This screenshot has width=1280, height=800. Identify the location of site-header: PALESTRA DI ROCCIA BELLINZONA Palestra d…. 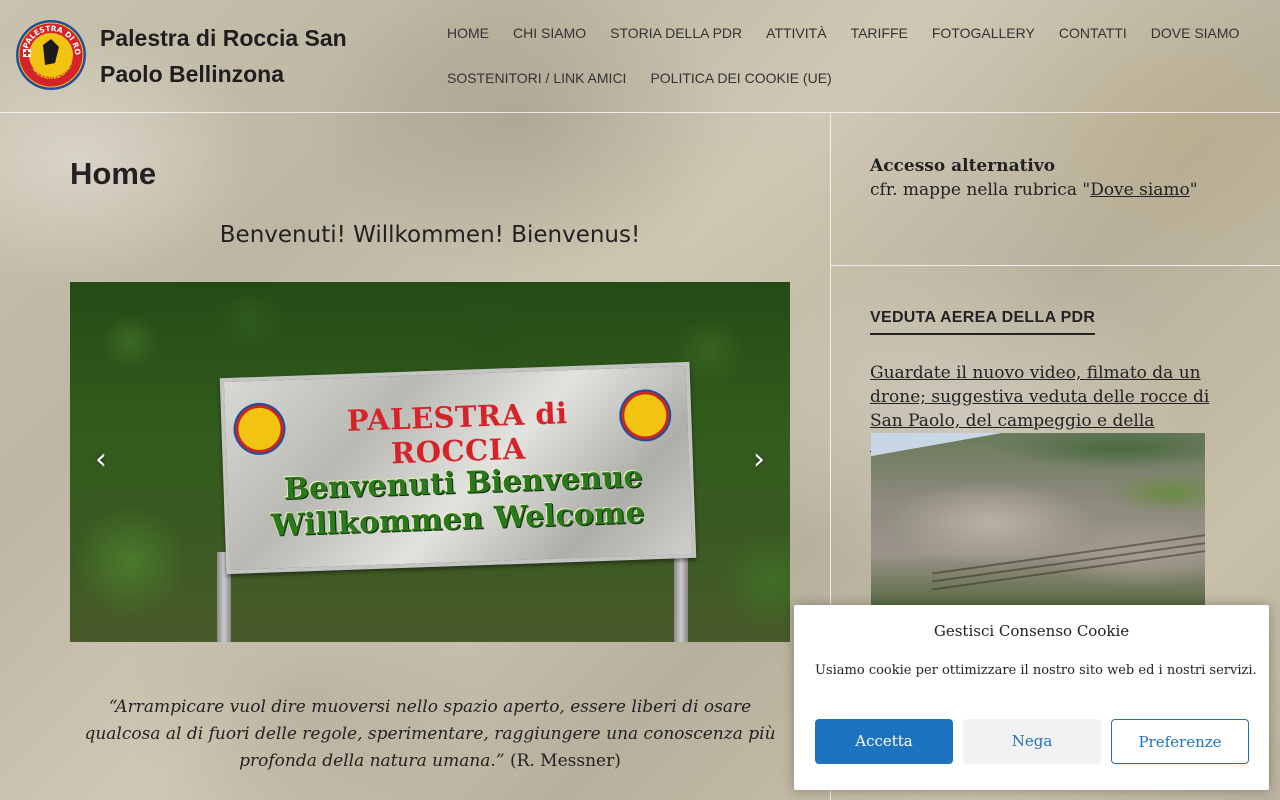
(640, 56).